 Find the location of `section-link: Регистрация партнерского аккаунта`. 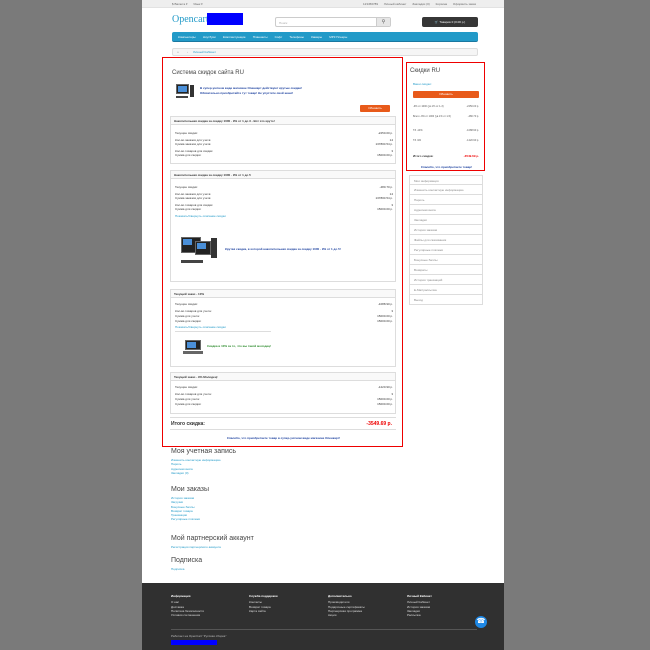

section-link: Регистрация партнерского аккаунта is located at coordinates (196, 547).